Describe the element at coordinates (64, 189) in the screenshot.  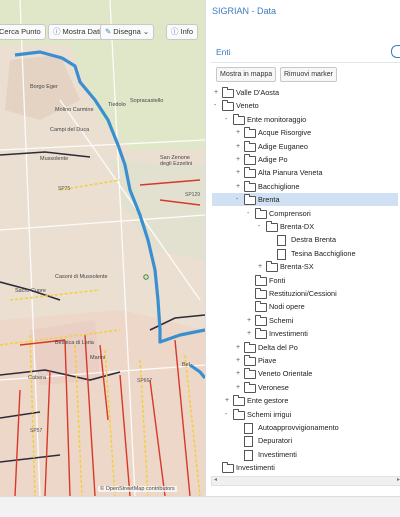
I see `road-label: SP75` at that location.